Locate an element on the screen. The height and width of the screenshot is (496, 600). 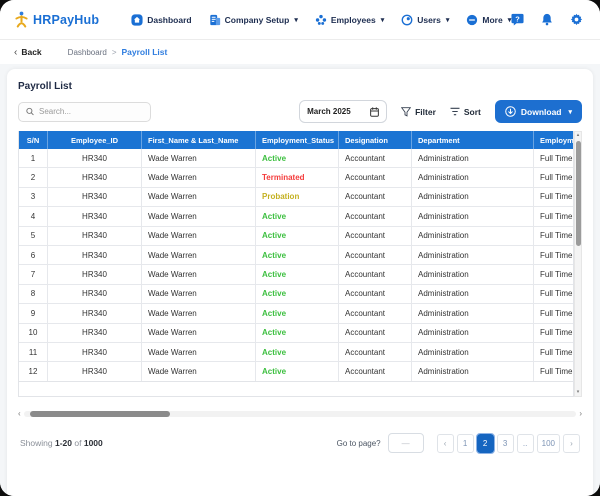
page-title: Payroll List is located at coordinates (45, 86).